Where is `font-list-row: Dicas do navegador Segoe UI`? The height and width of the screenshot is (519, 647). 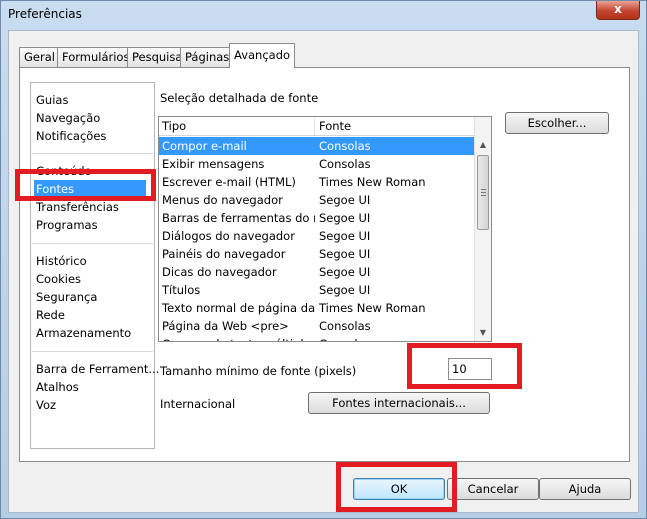 font-list-row: Dicas do navegador Segoe UI is located at coordinates (317, 272).